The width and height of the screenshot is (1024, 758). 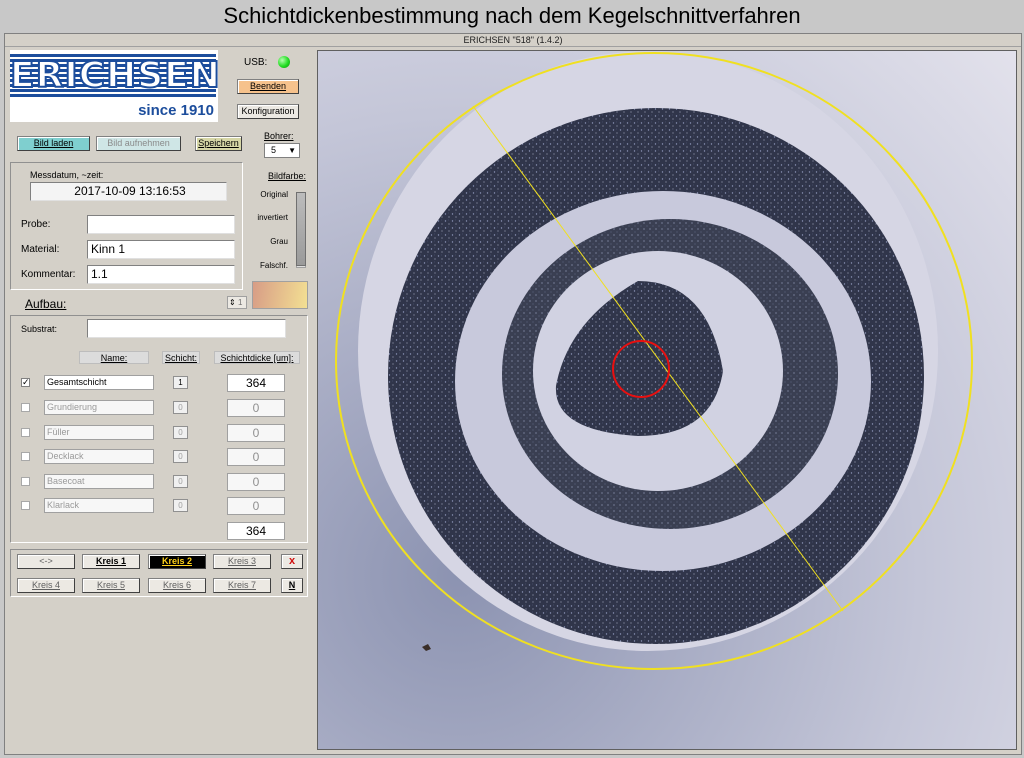 What do you see at coordinates (279, 136) in the screenshot?
I see `bohrer-label: Bohrer:` at bounding box center [279, 136].